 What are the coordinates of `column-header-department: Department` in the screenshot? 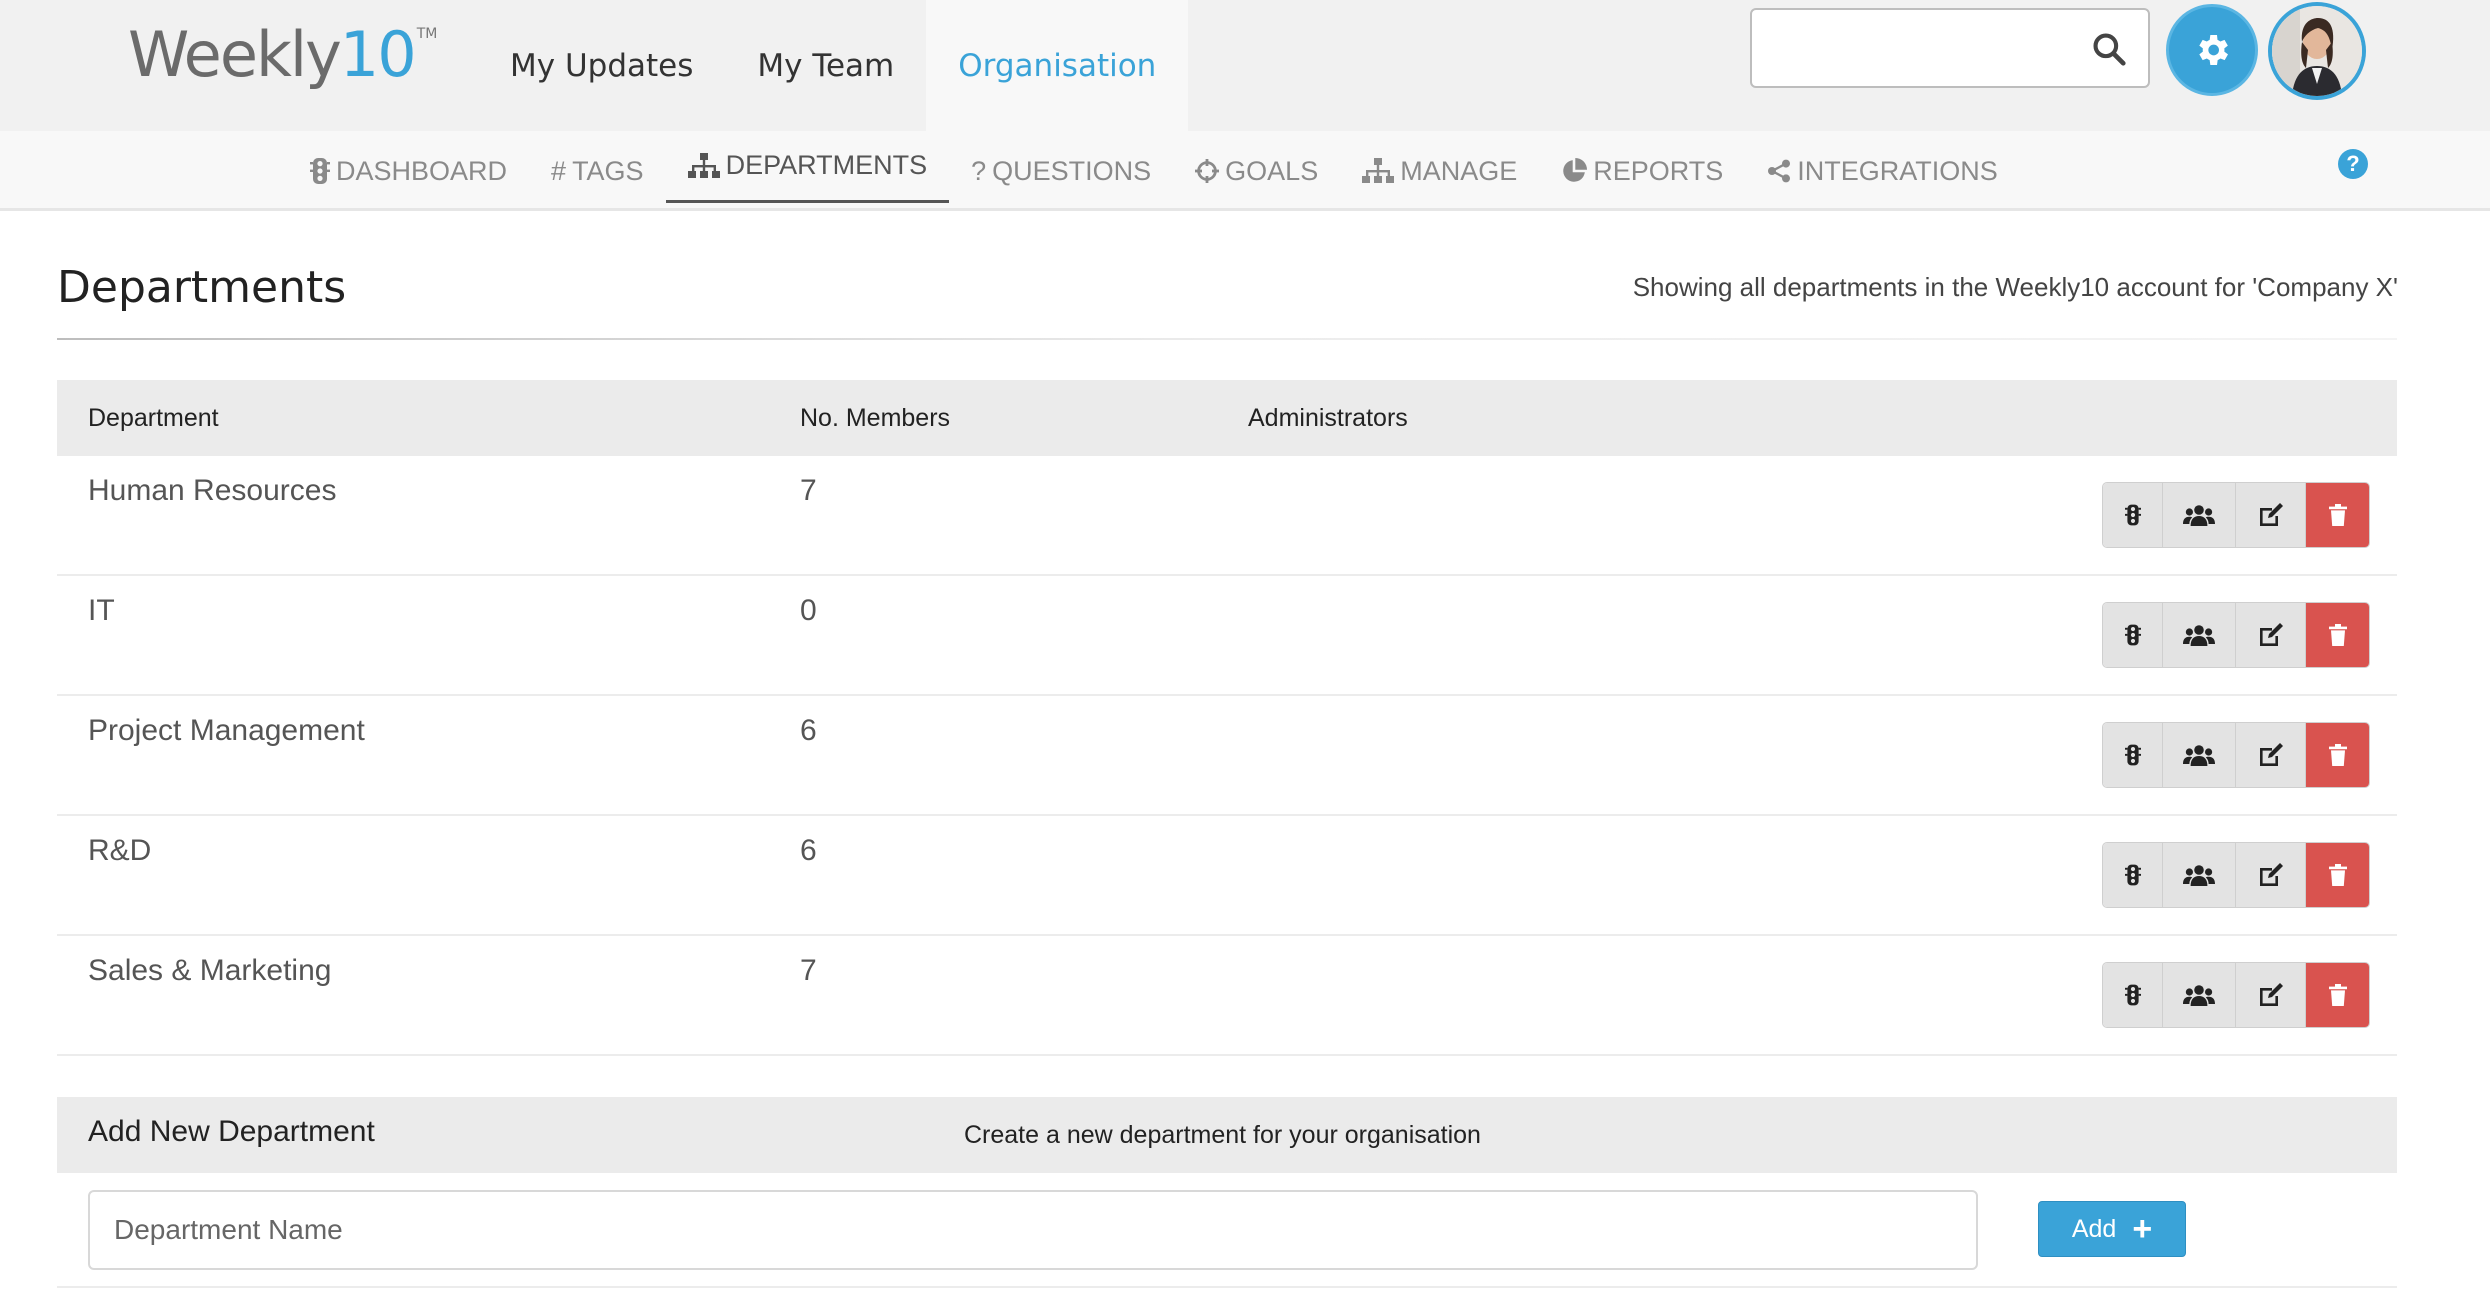 It's located at (153, 418).